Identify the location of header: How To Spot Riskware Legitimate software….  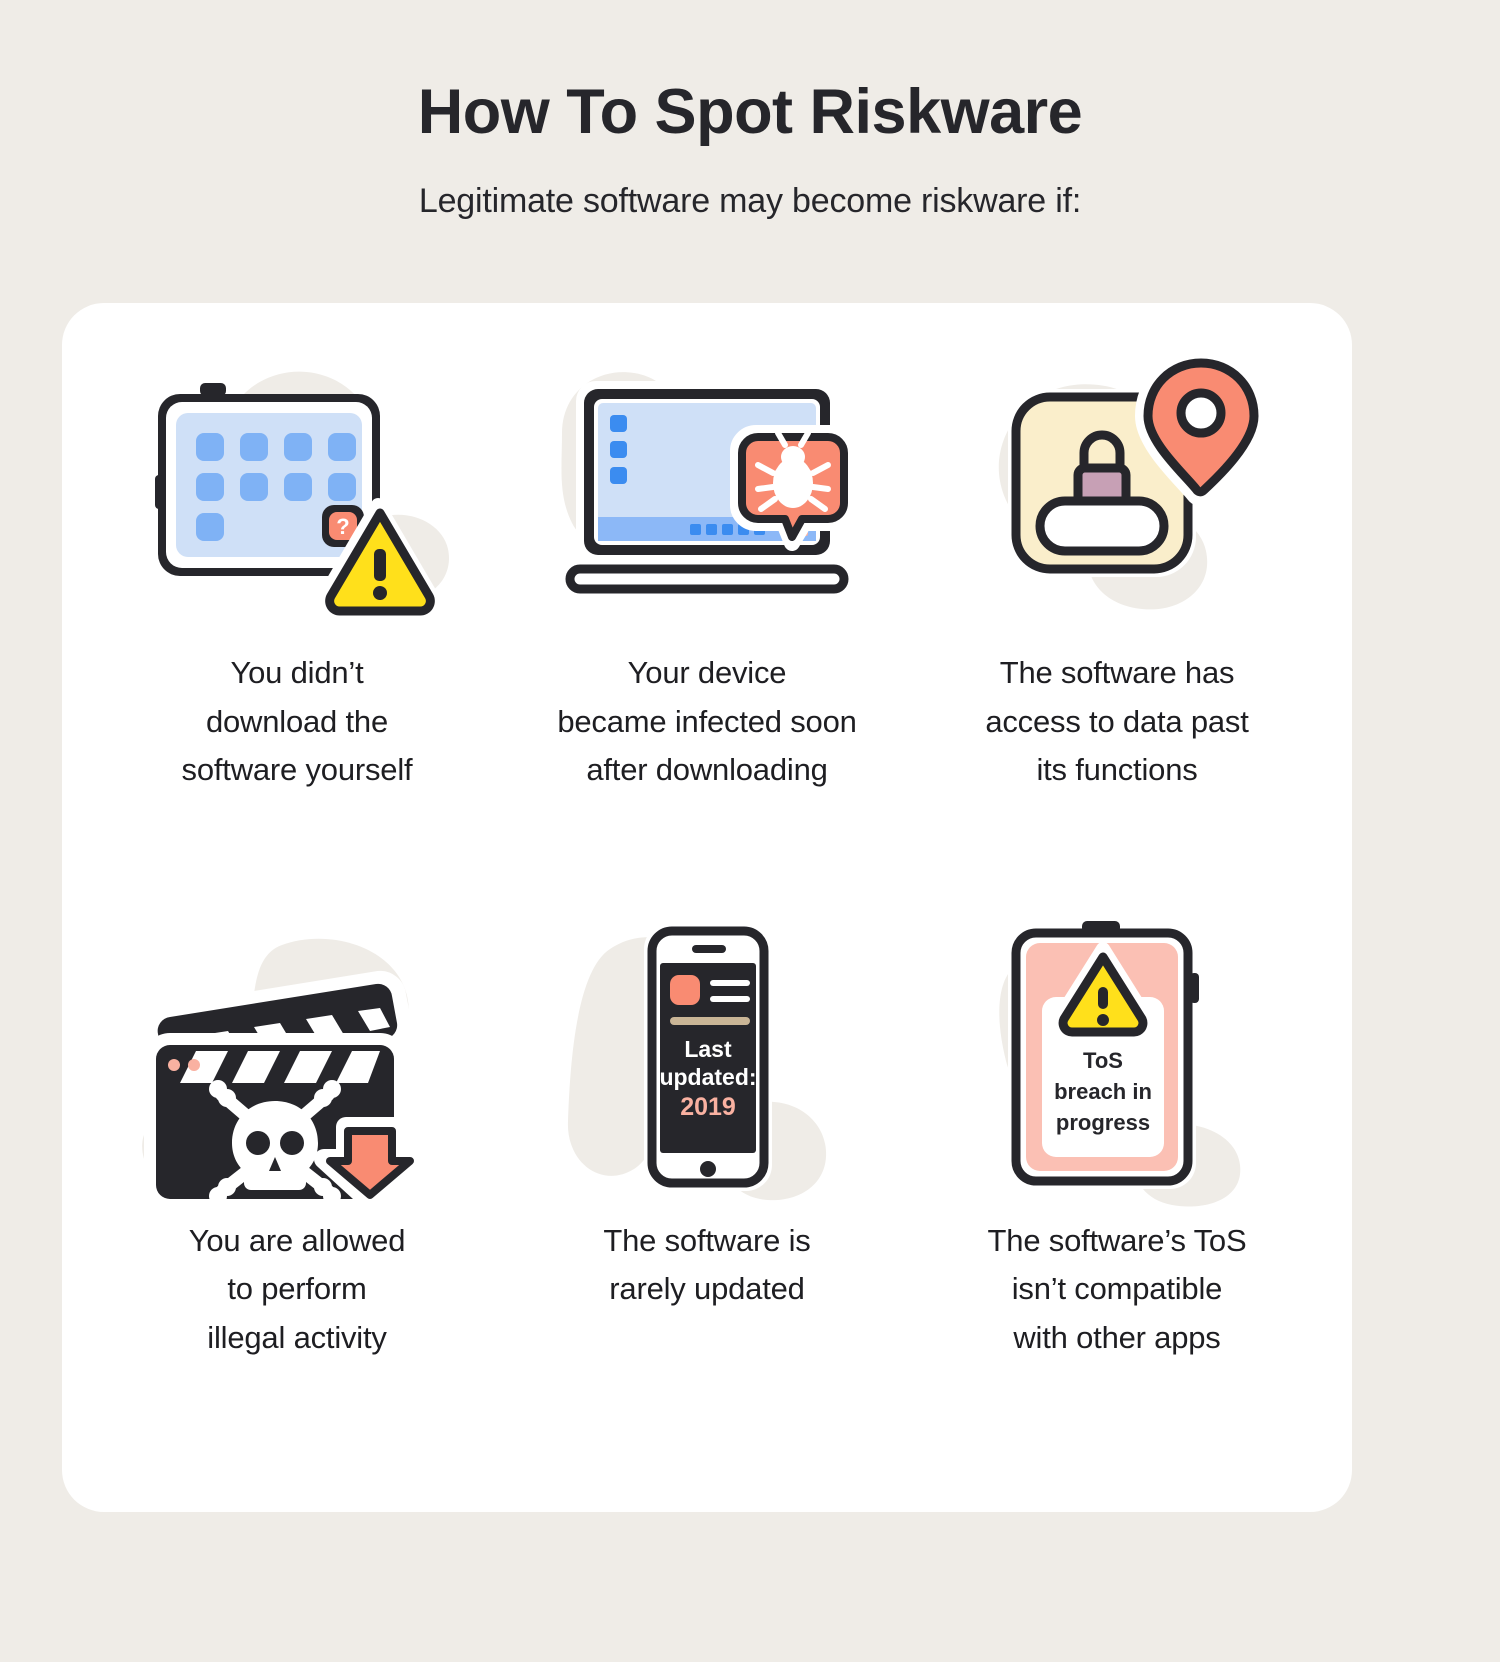
(750, 110).